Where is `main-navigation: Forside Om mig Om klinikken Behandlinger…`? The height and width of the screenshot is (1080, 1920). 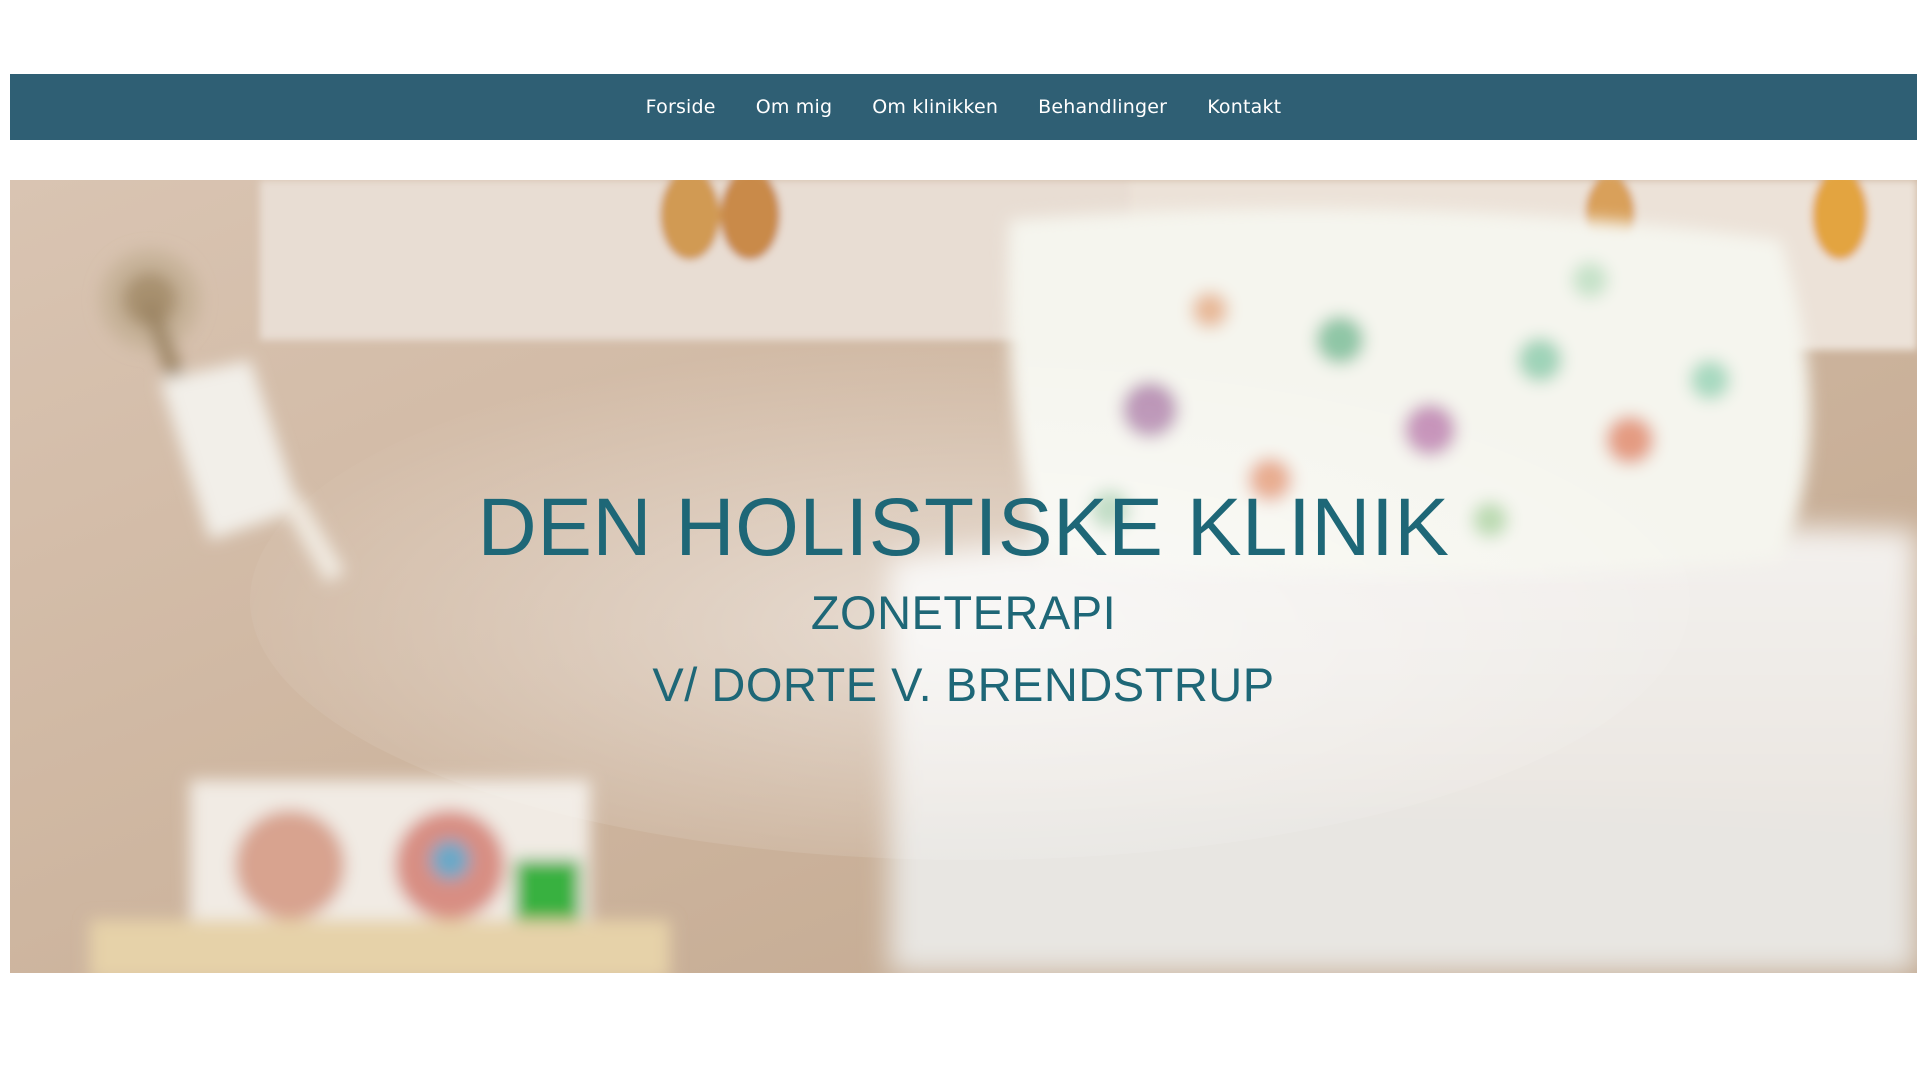 main-navigation: Forside Om mig Om klinikken Behandlinger… is located at coordinates (963, 107).